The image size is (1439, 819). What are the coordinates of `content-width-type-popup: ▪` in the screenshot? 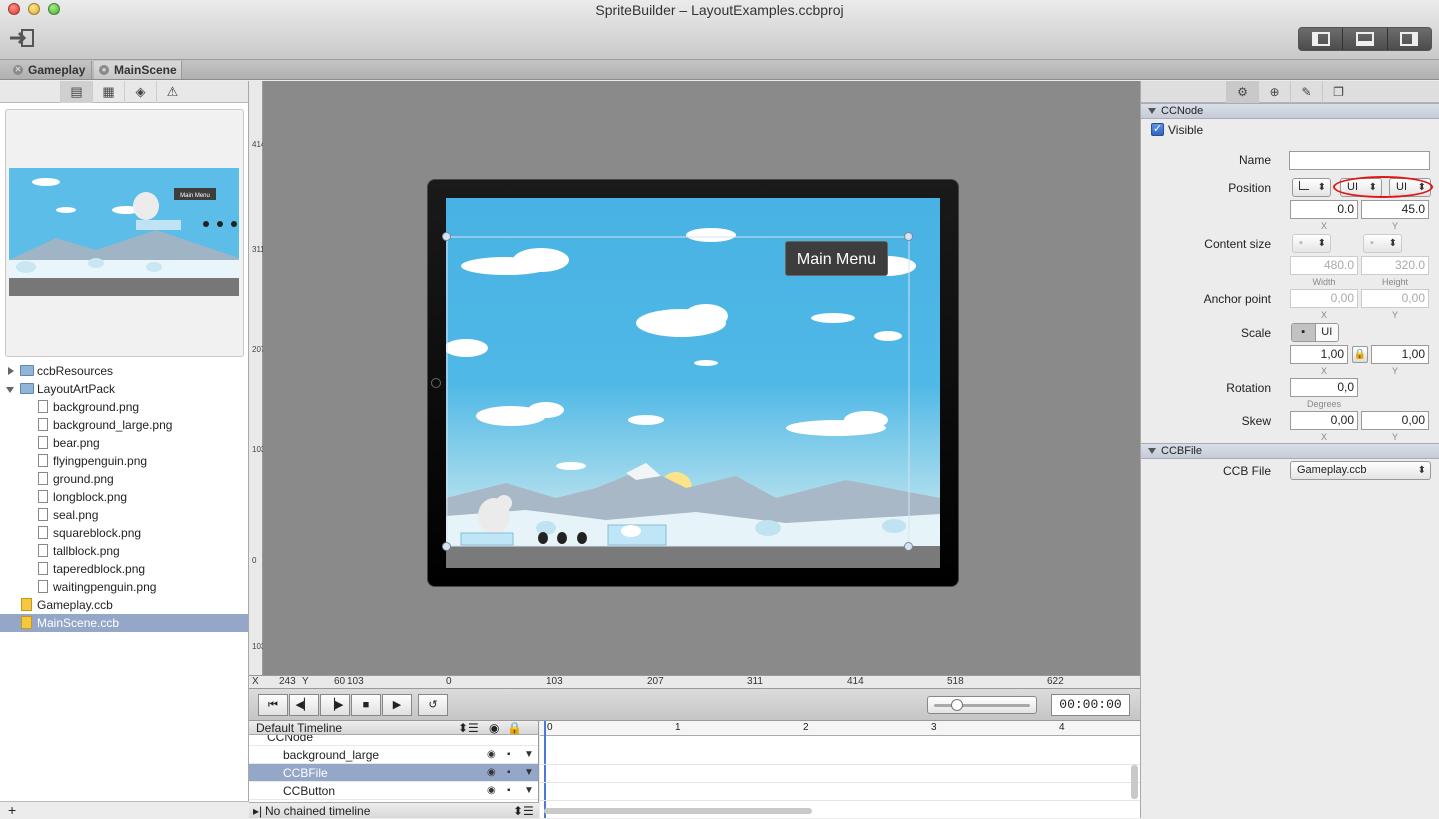 It's located at (1311, 243).